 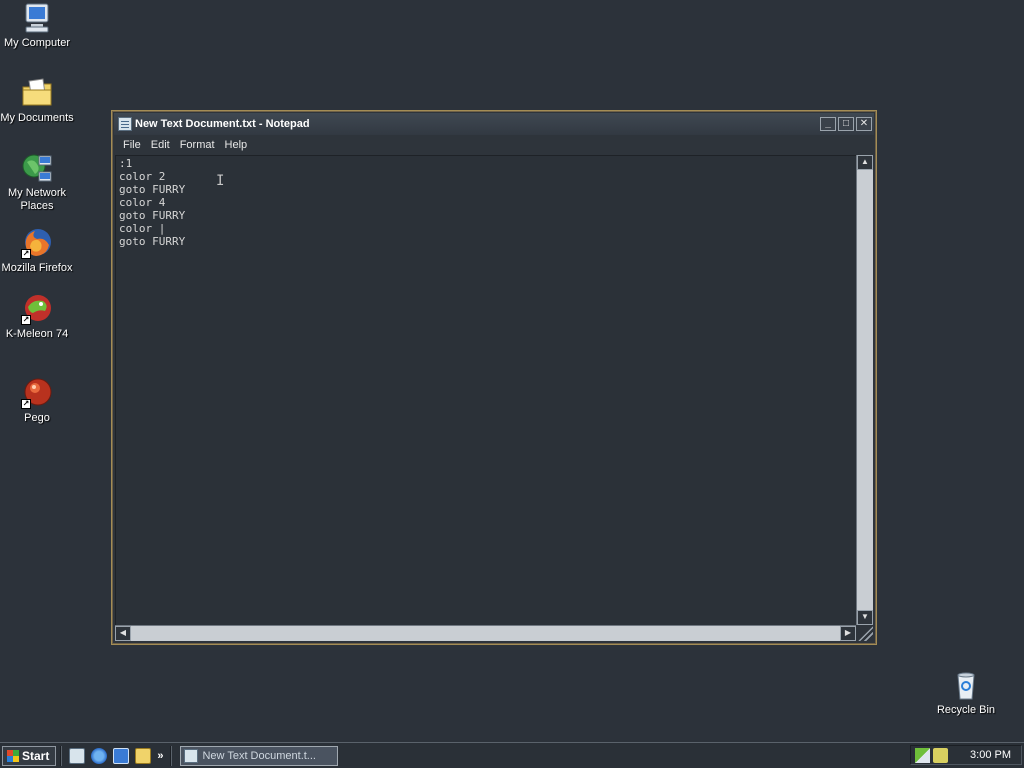 I want to click on horizontal-scrollbar: ◀ ▶, so click(x=485, y=633).